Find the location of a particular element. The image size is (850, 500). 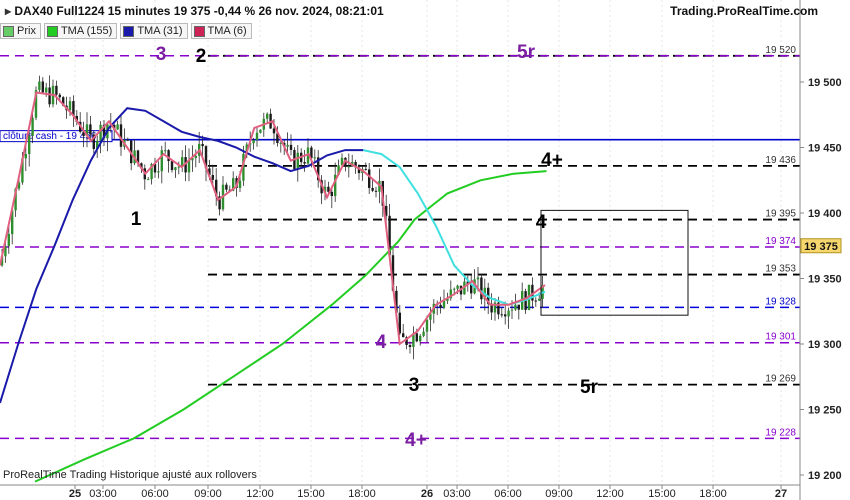

x-tick-label: 03:00 is located at coordinates (457, 494).